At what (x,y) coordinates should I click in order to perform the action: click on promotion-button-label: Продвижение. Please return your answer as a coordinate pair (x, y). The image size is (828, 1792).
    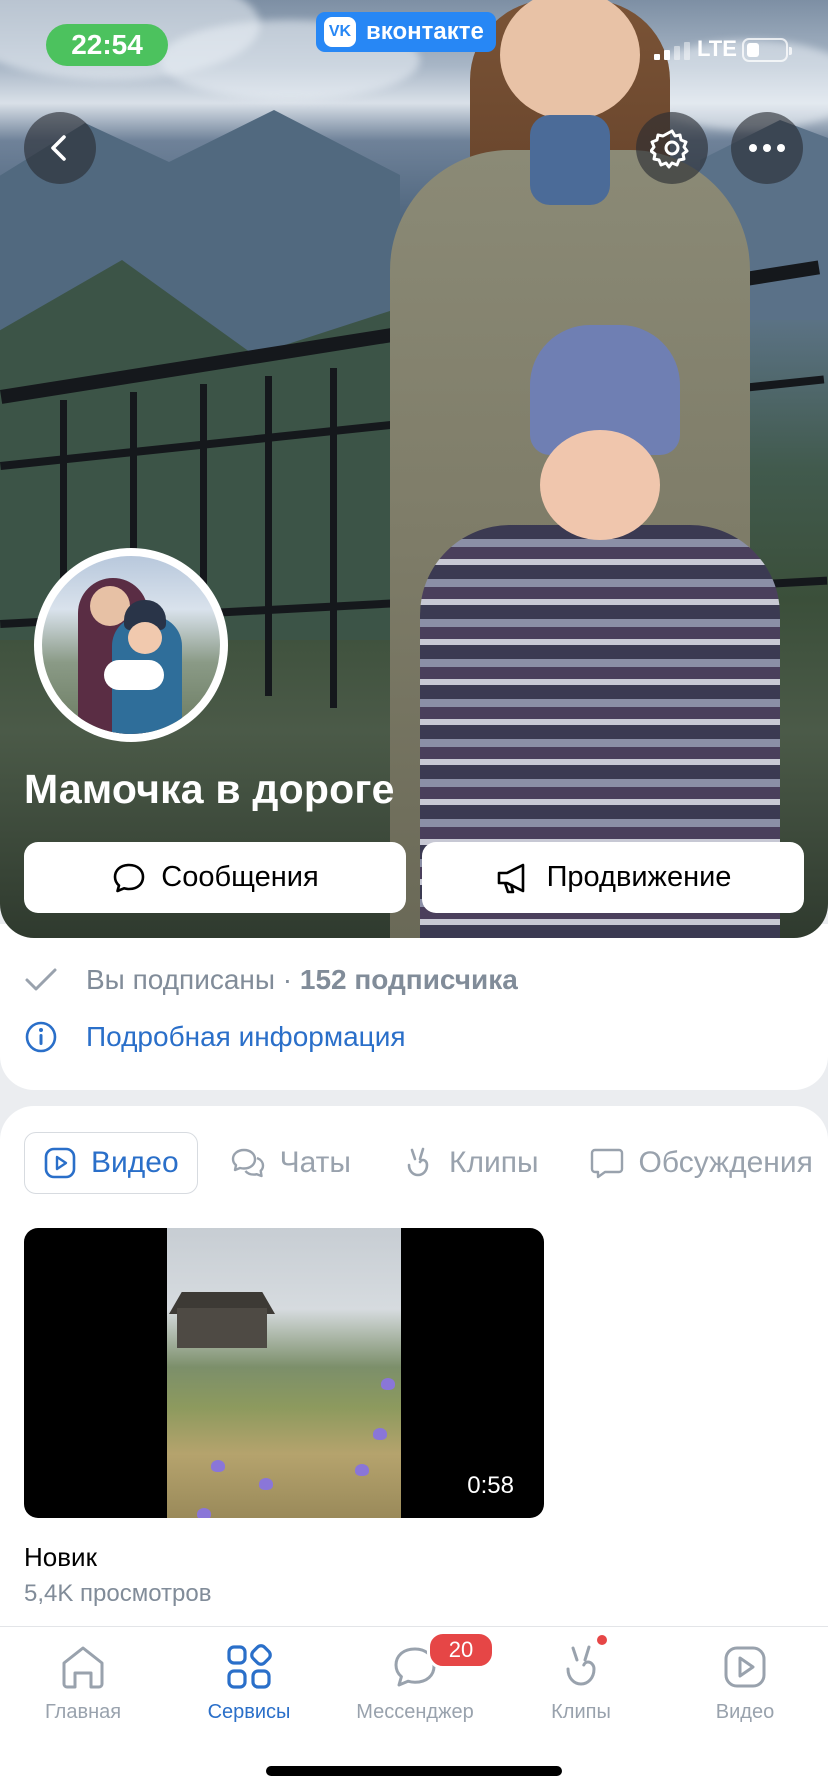
    Looking at the image, I should click on (639, 877).